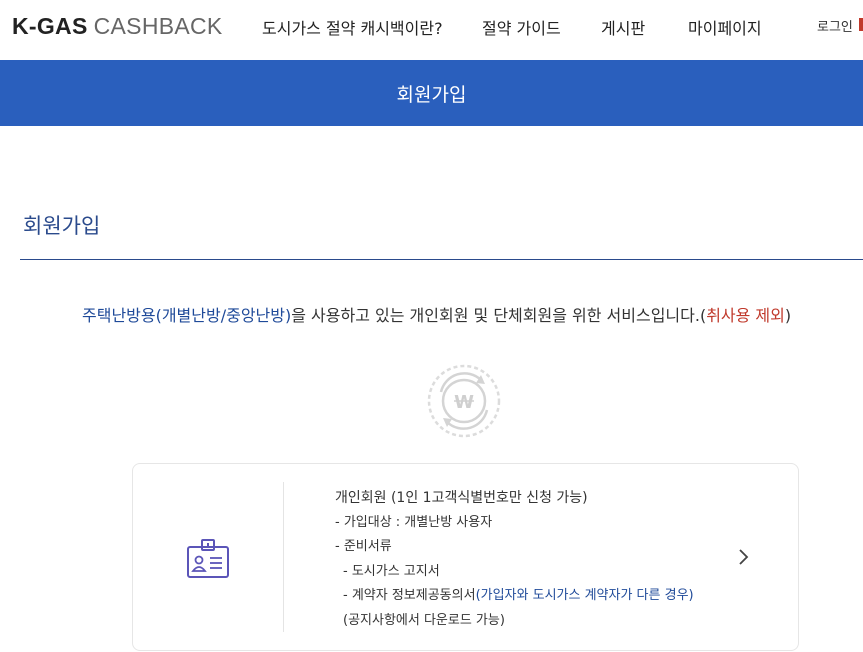  Describe the element at coordinates (62, 226) in the screenshot. I see `section-title: 회원가입` at that location.